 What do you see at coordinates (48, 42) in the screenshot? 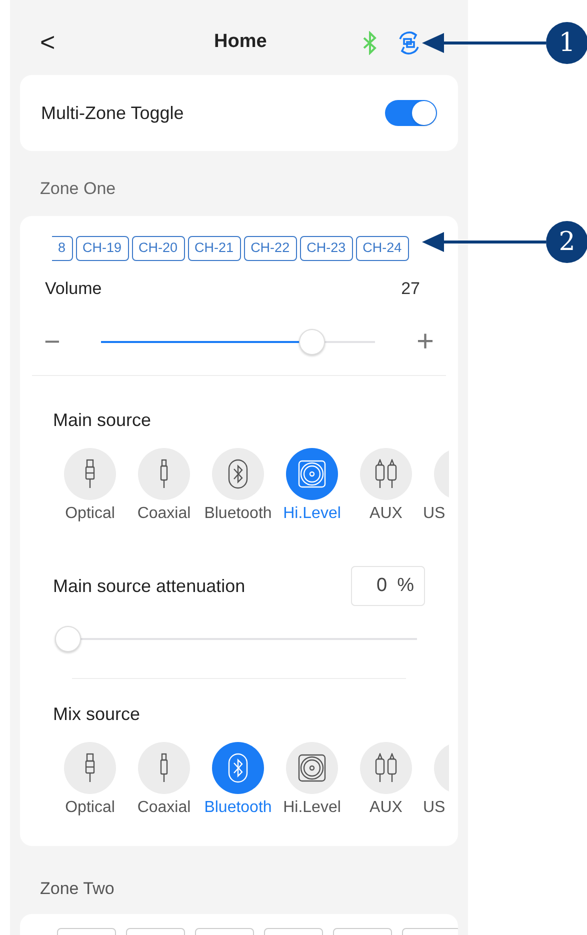
I see `back-button: <` at bounding box center [48, 42].